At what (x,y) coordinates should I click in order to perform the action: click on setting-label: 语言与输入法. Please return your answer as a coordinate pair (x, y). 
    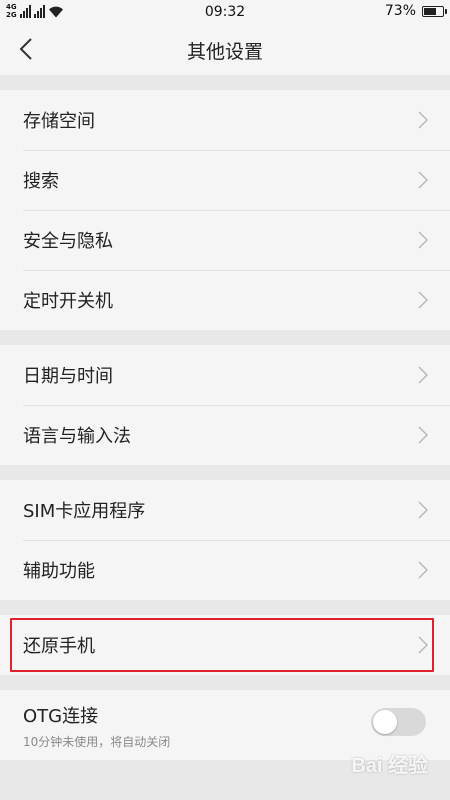
    Looking at the image, I should click on (77, 436).